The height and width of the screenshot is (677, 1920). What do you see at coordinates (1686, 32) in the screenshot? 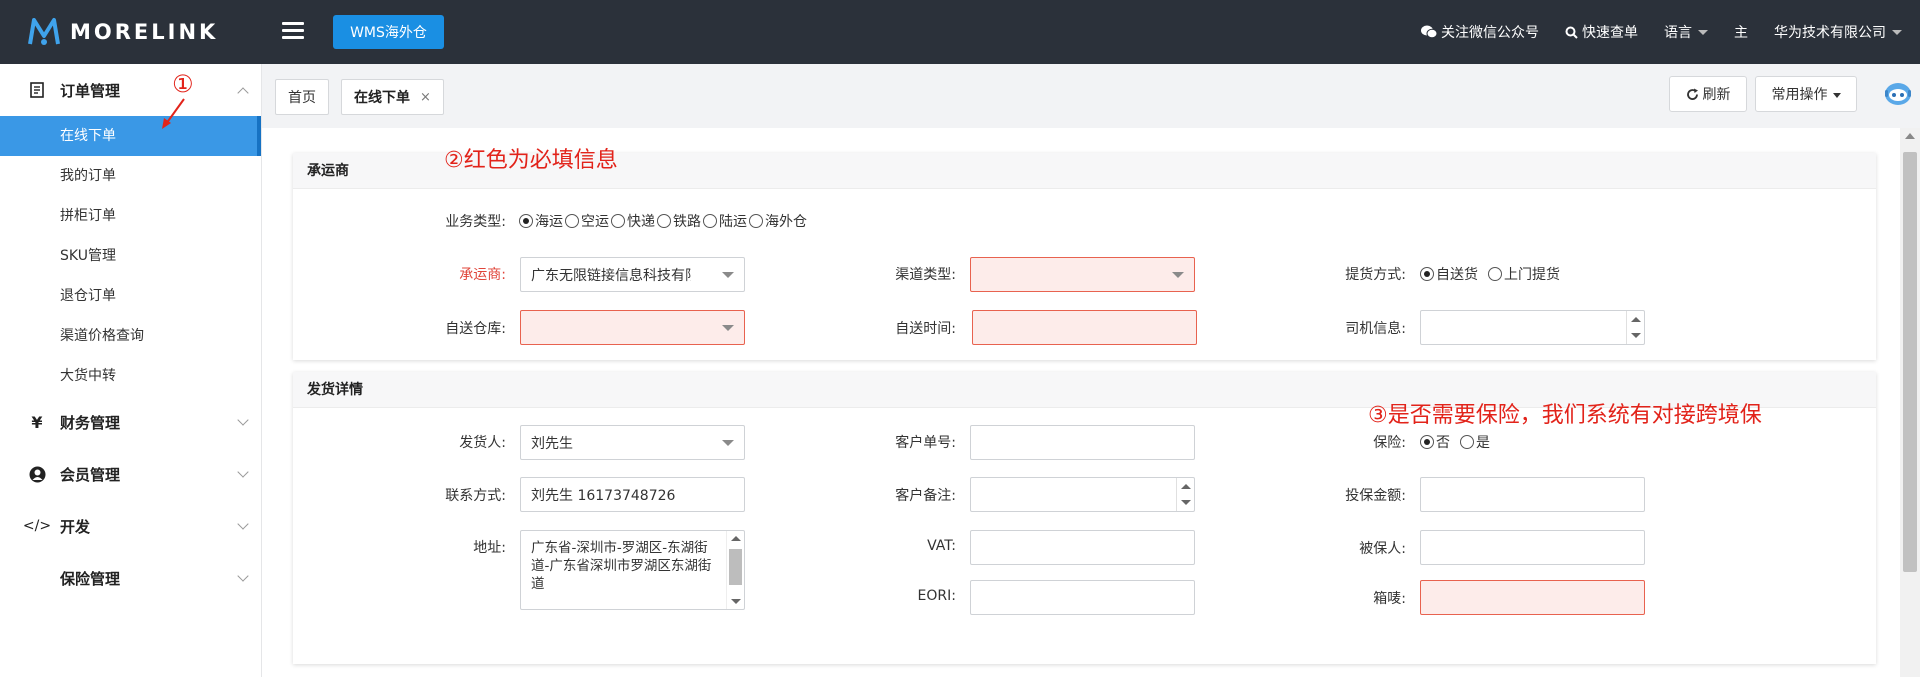
I see `language-dropdown: 语言` at bounding box center [1686, 32].